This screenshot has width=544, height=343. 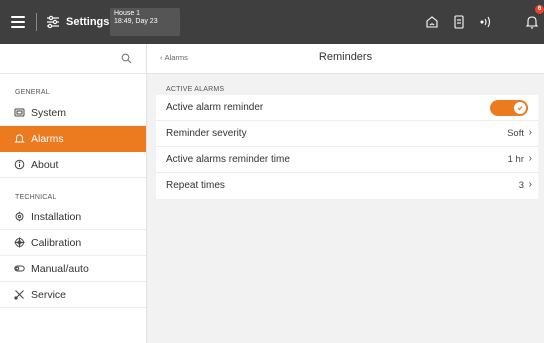 I want to click on active-alarm-reminder-row: Active alarm reminder, so click(x=347, y=108).